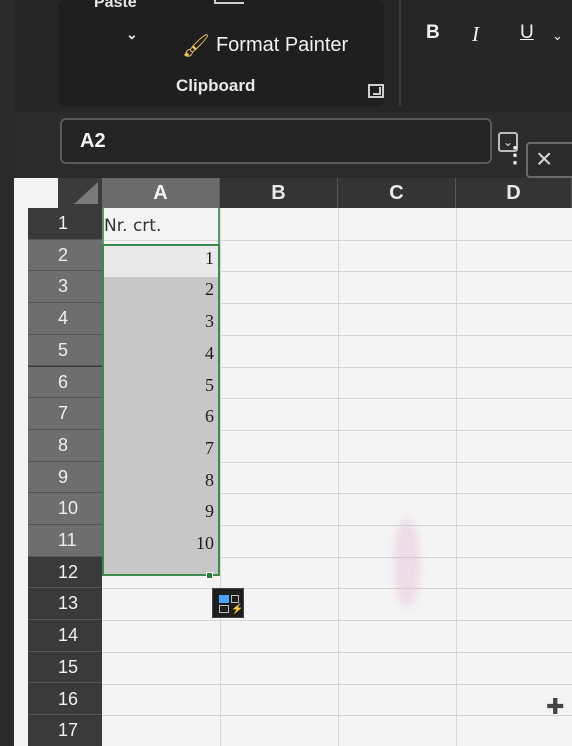 This screenshot has width=572, height=746. I want to click on bold-button: B, so click(433, 33).